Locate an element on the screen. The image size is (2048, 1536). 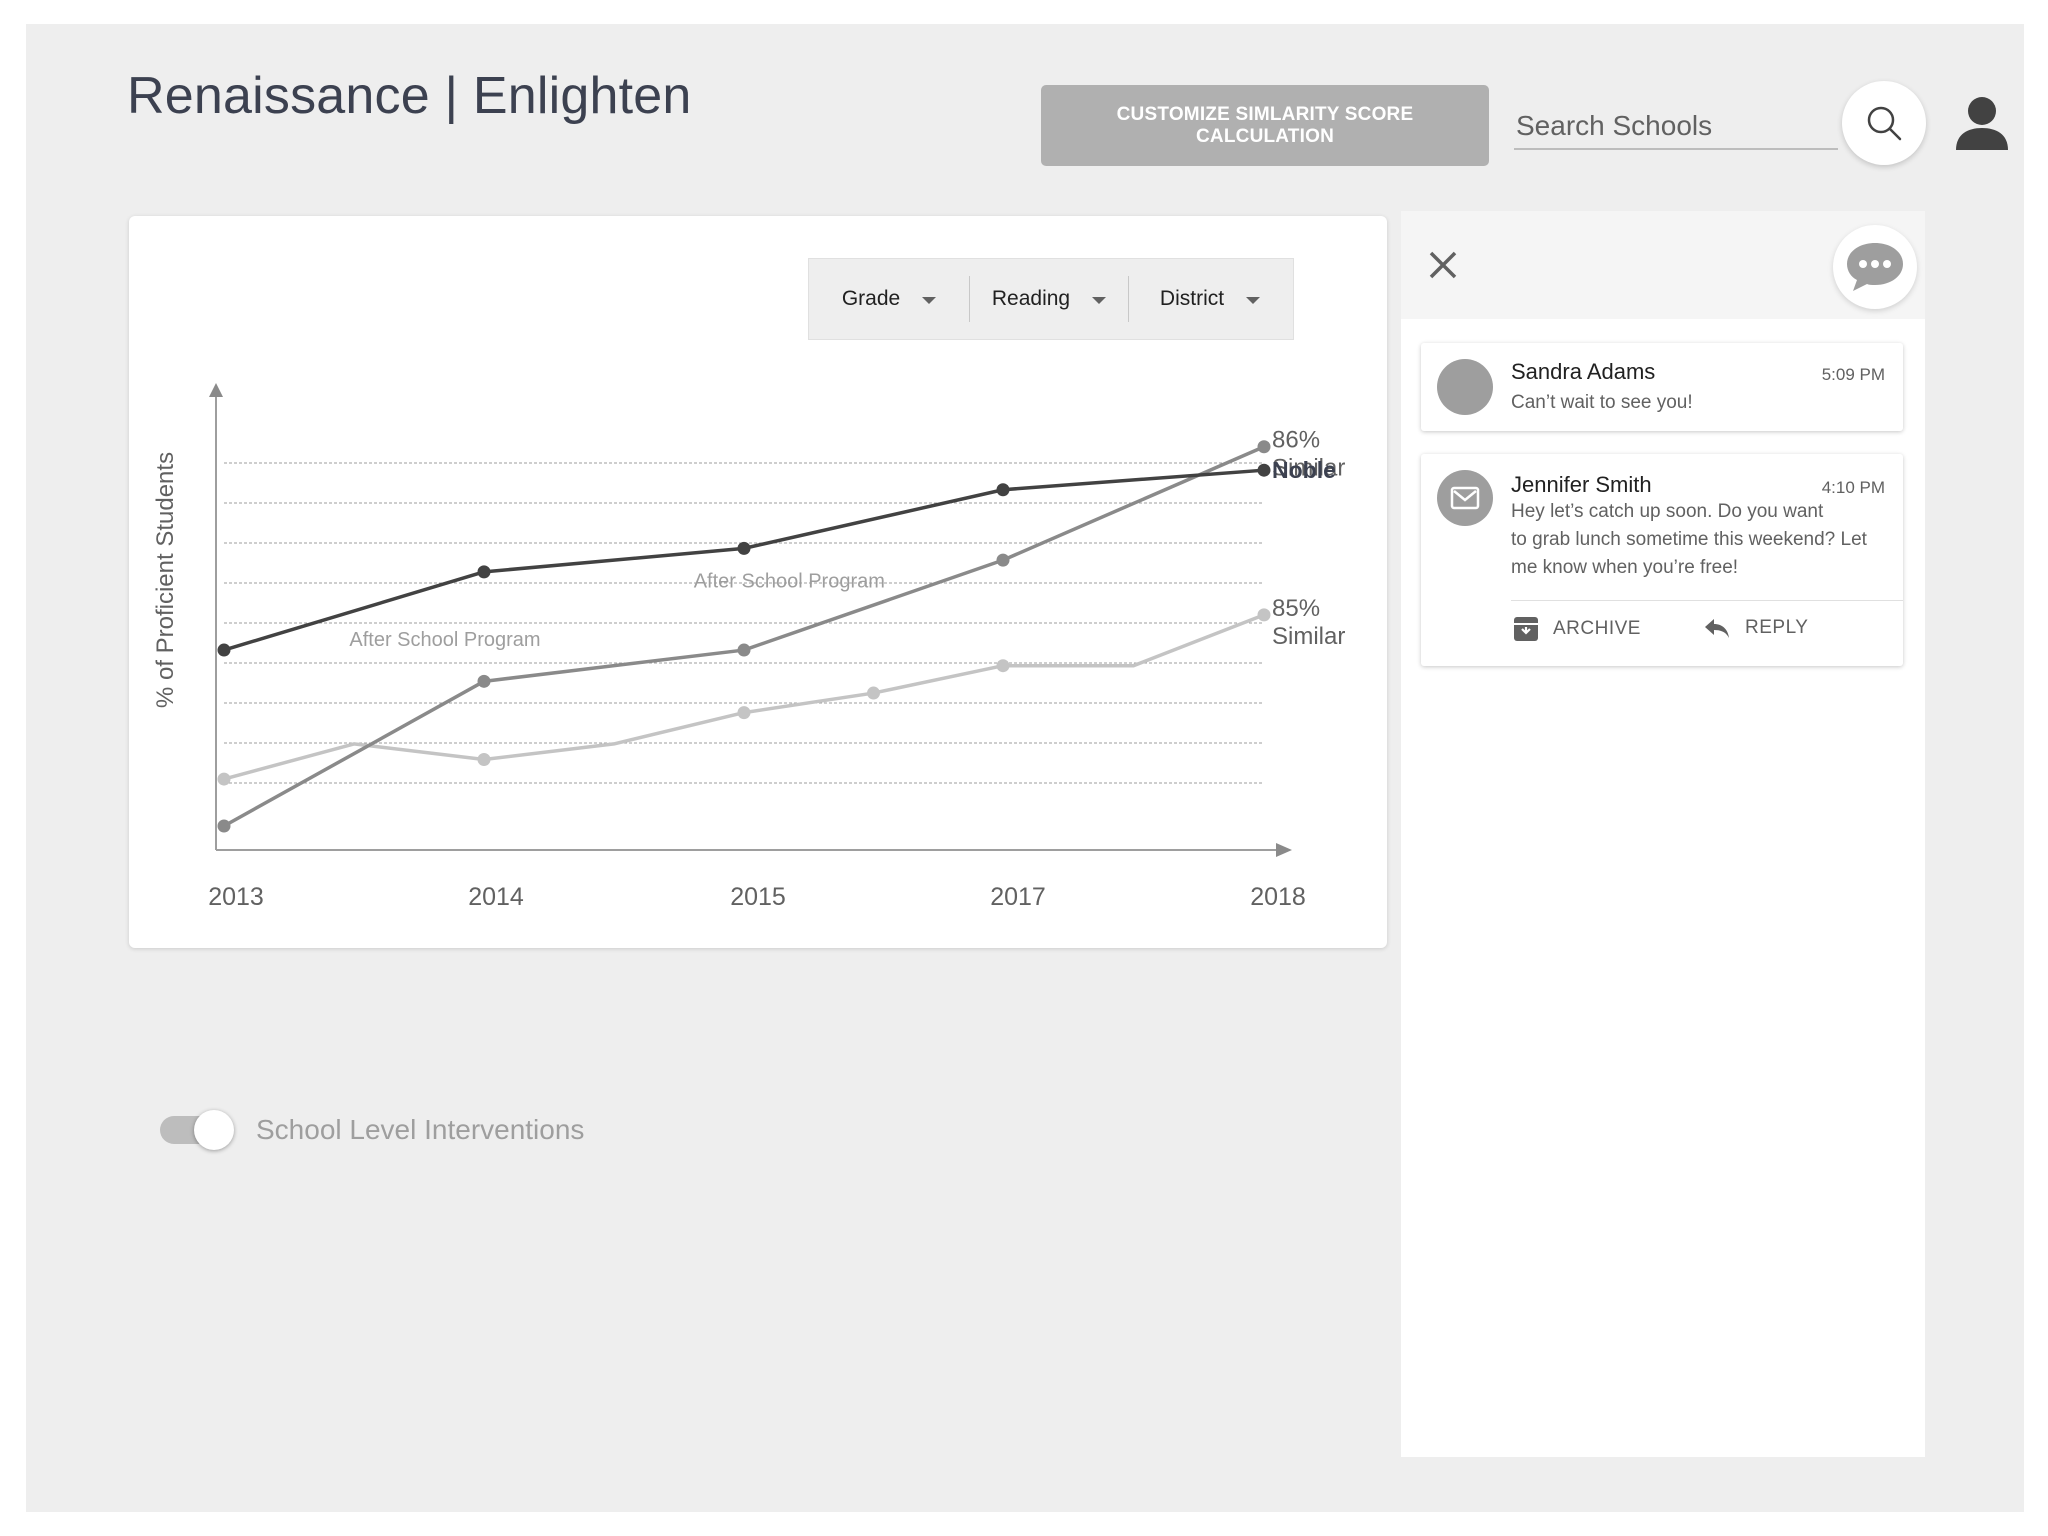
x-tick-label: 2015 is located at coordinates (758, 897).